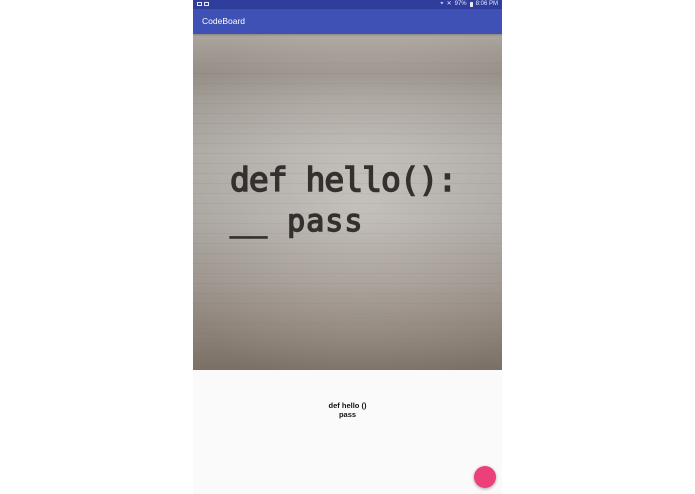  I want to click on recognized-code: def hello () pass, so click(347, 410).